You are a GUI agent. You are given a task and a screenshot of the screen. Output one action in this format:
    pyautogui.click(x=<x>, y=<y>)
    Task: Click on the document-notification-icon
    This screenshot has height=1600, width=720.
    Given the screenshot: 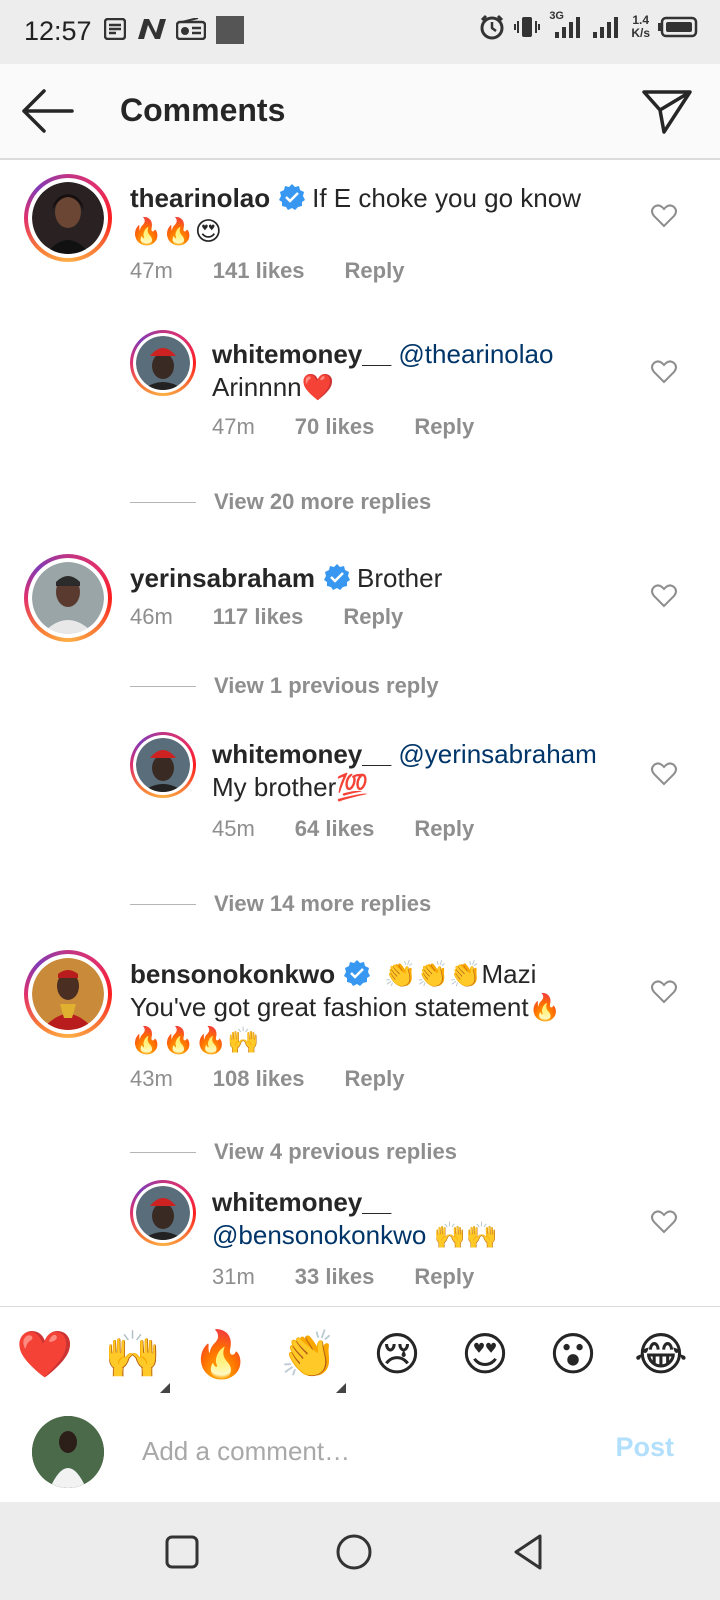 What is the action you would take?
    pyautogui.click(x=115, y=29)
    